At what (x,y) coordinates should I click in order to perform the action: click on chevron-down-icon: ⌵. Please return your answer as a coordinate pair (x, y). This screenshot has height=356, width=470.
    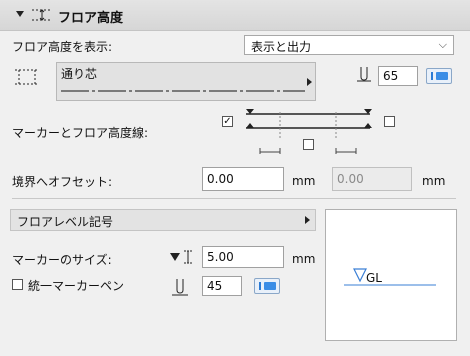
    Looking at the image, I should click on (442, 44).